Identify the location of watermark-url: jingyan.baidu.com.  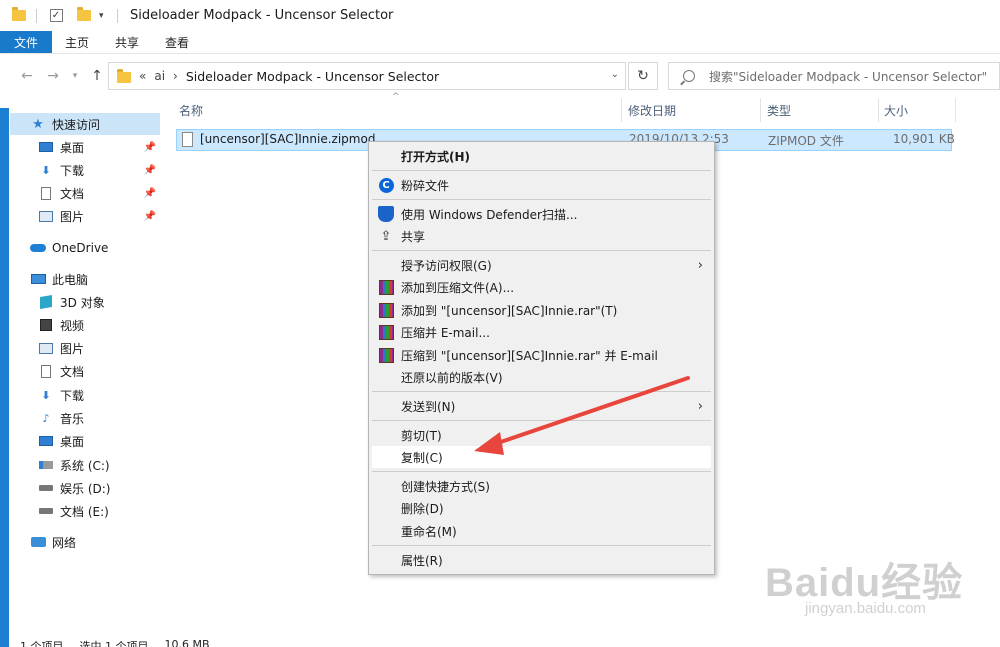
(865, 608).